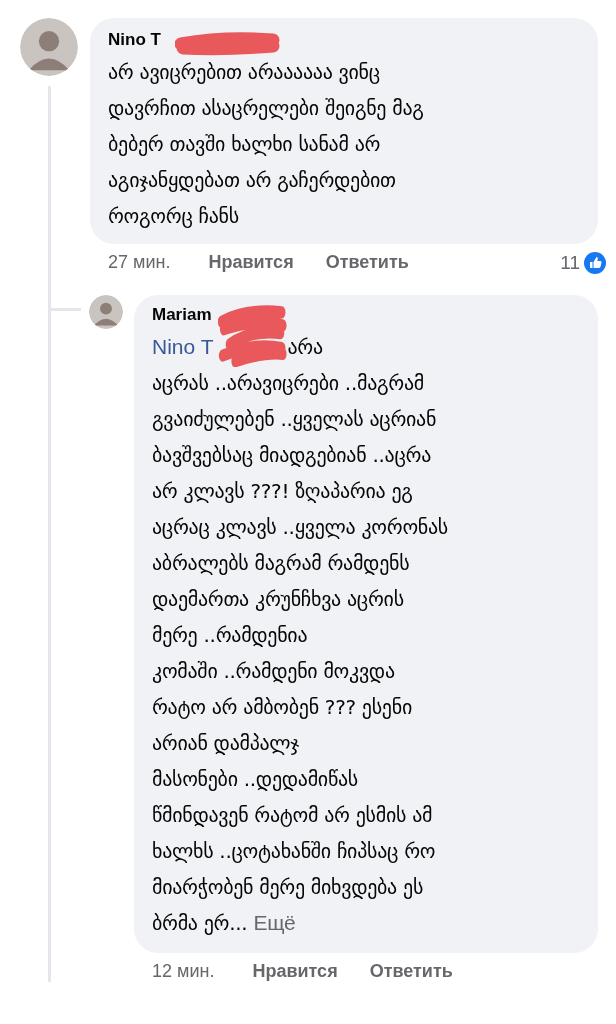 This screenshot has width=616, height=1024. What do you see at coordinates (266, 144) in the screenshot?
I see `comment-text: არ ავიცრებით არაააააა ვინც დავრჩით ასაცრელები შეიგნე მაგ ბებერ თავში ხალხი სანამ არ აგიჯანყდებათ არ გაჩერდებით როგორც ჩანს` at bounding box center [266, 144].